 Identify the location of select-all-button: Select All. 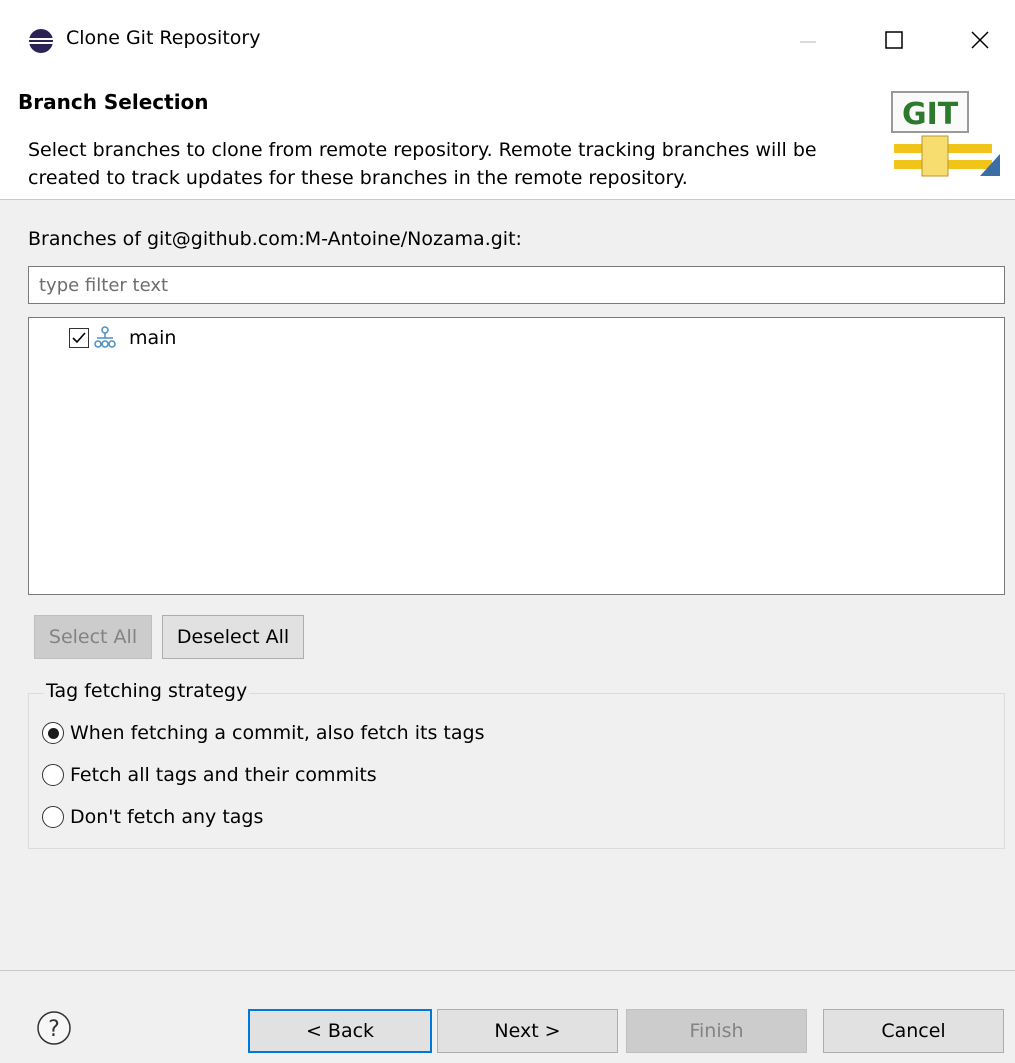
(93, 637).